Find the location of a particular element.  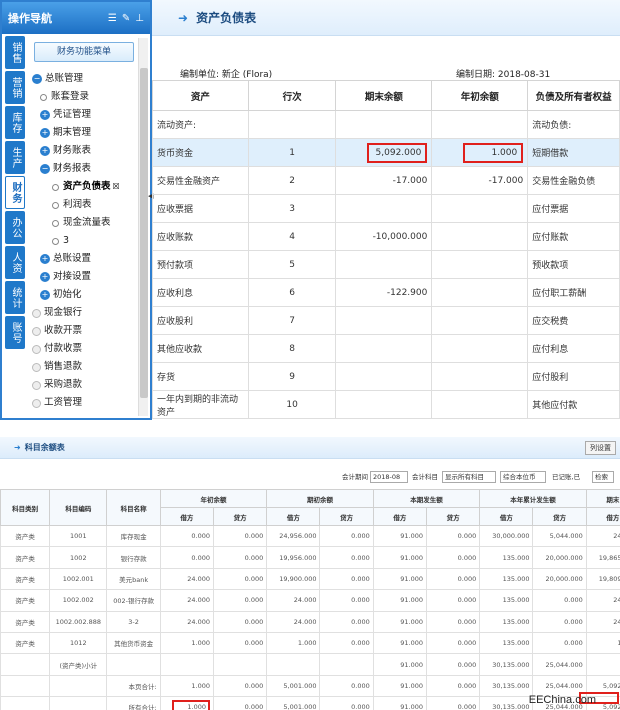

ending-balance-cell is located at coordinates (384, 208).